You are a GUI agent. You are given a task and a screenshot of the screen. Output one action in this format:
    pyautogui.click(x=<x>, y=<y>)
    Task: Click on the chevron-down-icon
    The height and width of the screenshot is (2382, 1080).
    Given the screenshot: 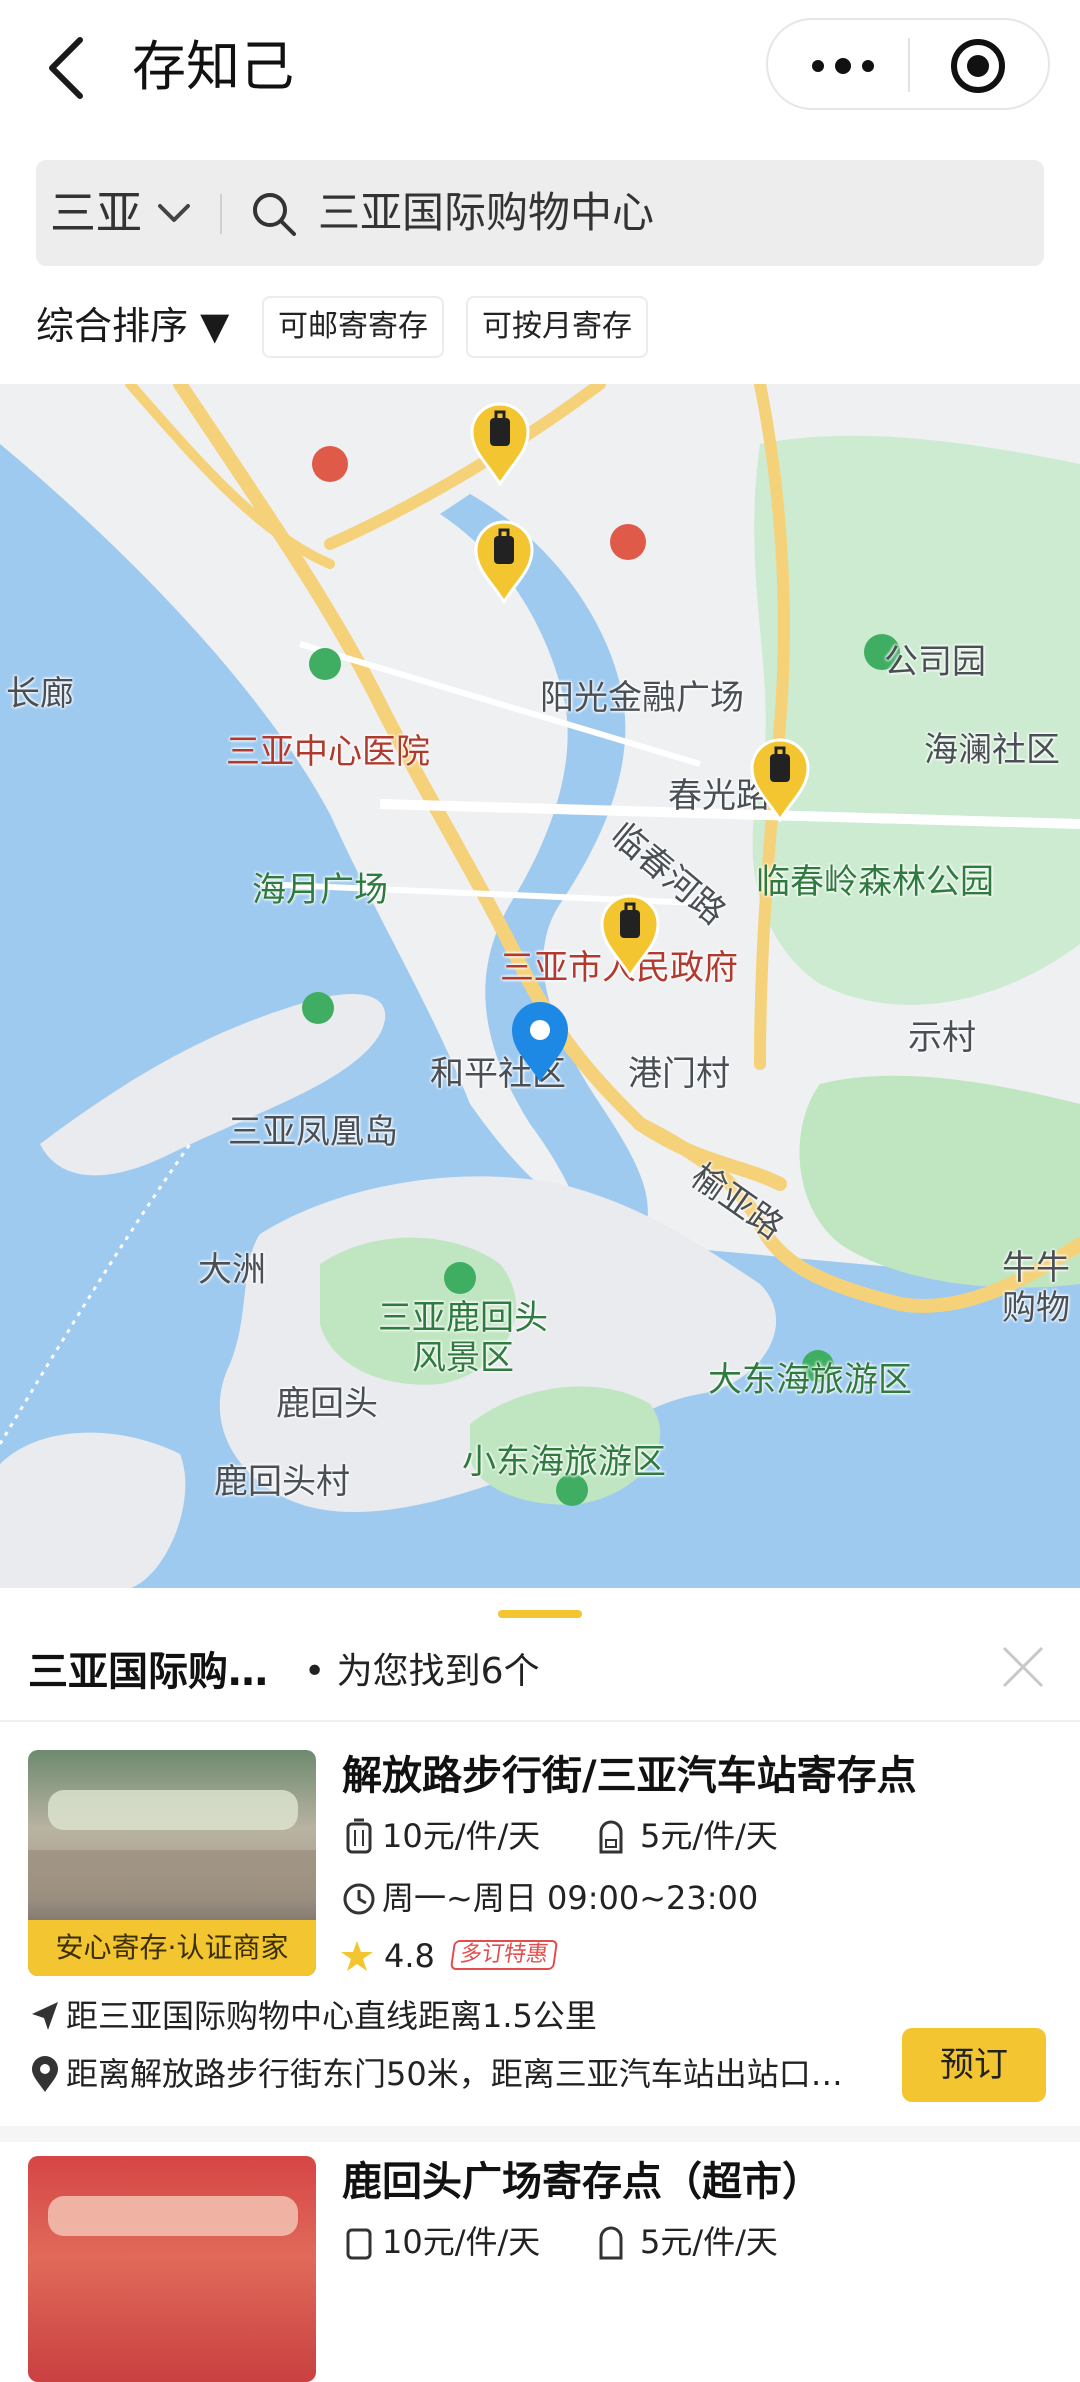 What is the action you would take?
    pyautogui.click(x=174, y=213)
    